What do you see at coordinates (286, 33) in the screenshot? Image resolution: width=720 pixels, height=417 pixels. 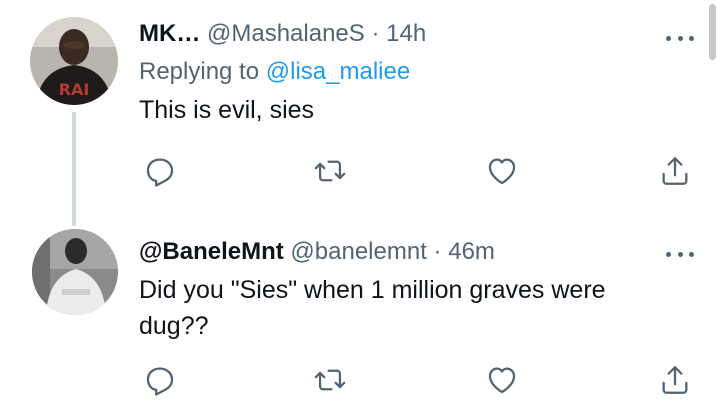 I see `user-handle: @MashalaneS` at bounding box center [286, 33].